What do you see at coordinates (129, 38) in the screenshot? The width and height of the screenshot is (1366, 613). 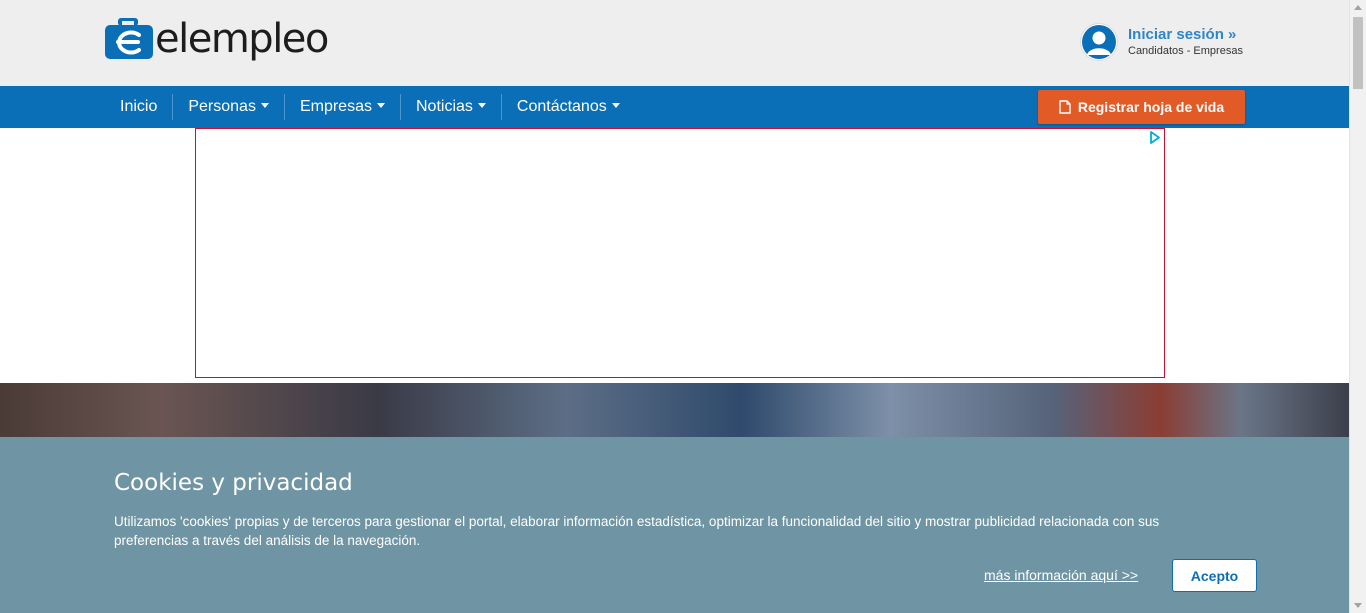 I see `briefcase-logo-icon` at bounding box center [129, 38].